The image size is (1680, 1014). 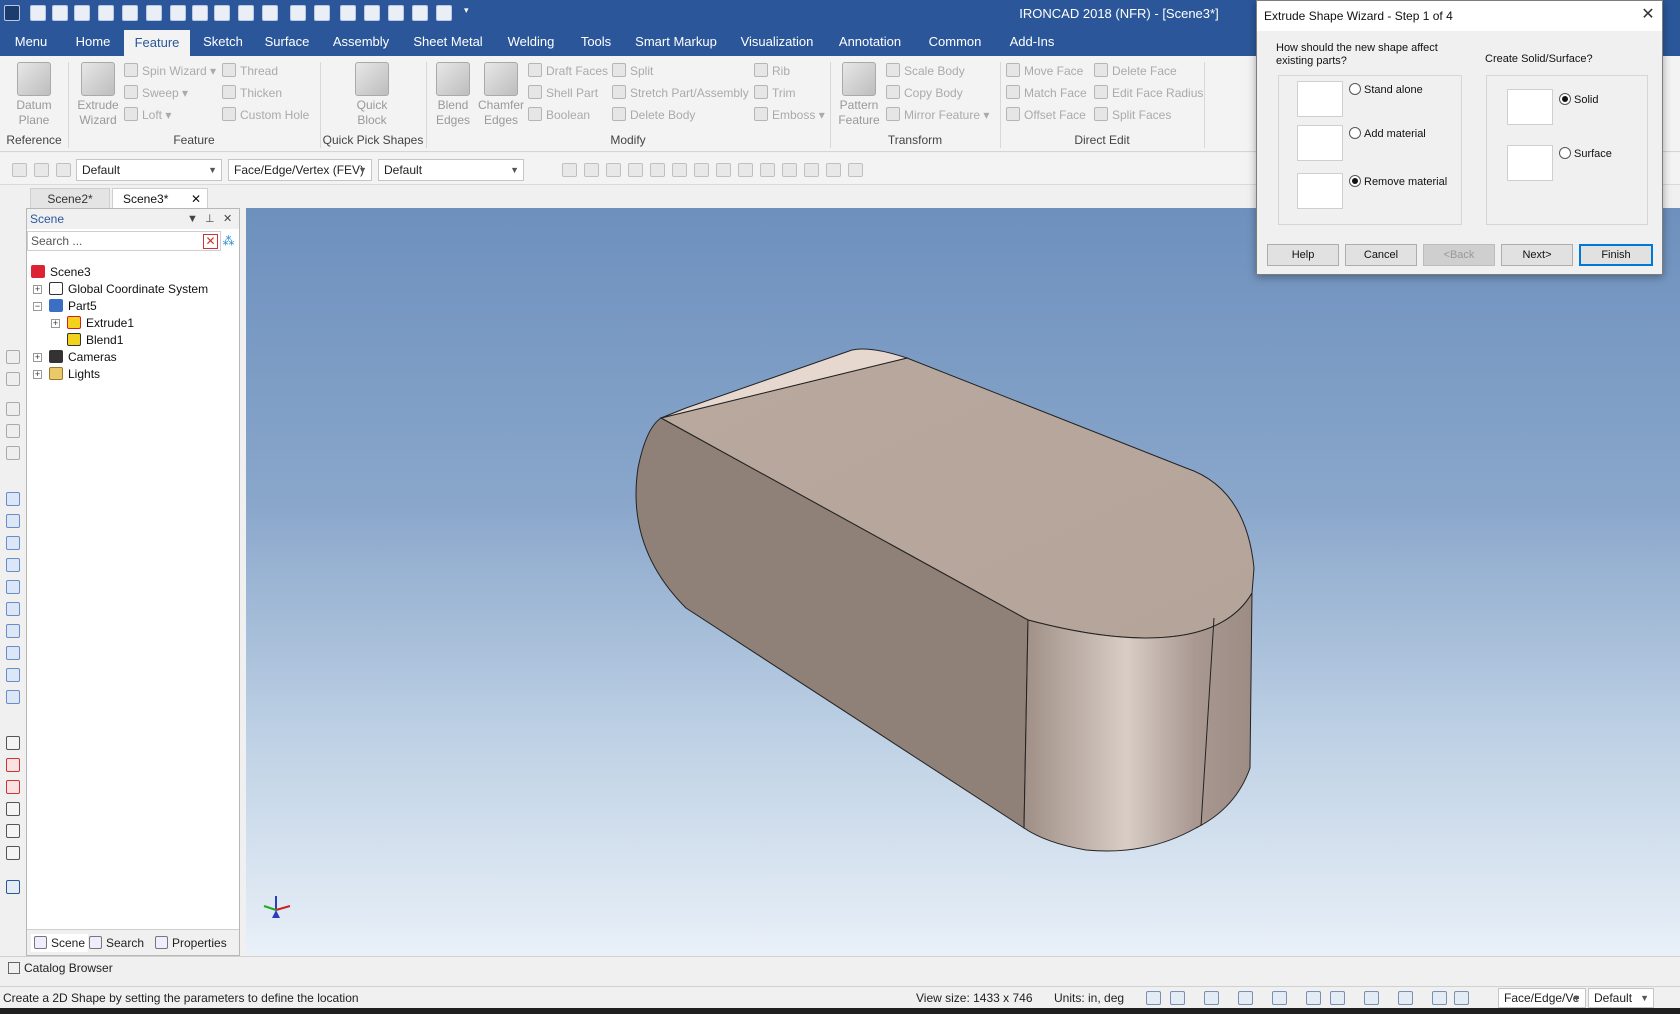 What do you see at coordinates (1279, 998) in the screenshot?
I see `pan-icon` at bounding box center [1279, 998].